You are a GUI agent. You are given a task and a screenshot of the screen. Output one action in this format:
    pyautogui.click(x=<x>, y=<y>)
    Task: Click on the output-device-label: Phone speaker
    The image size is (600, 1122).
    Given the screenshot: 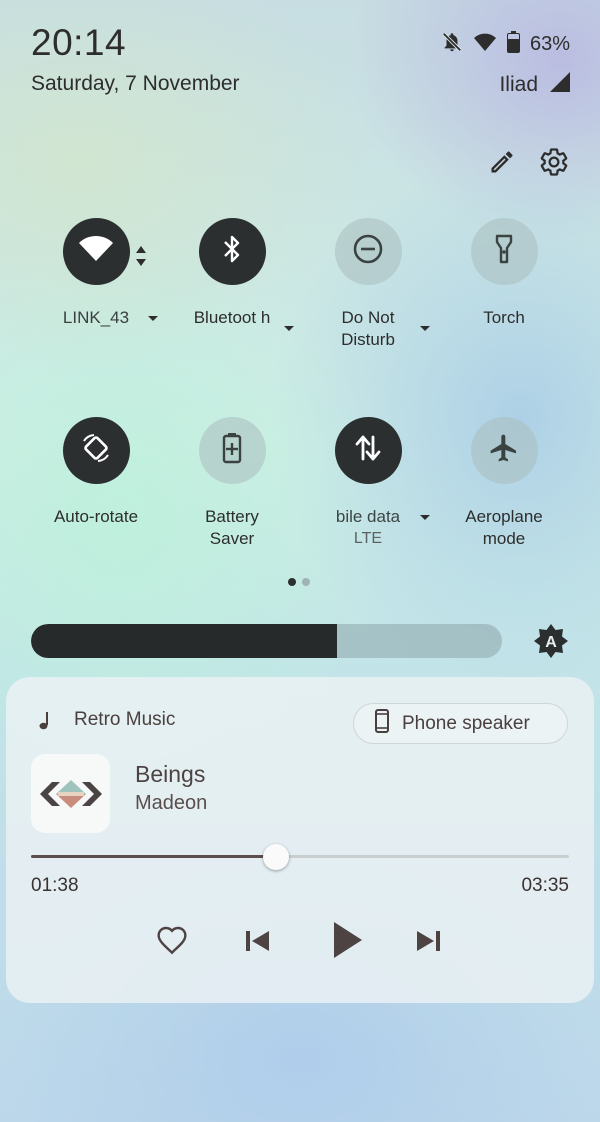 What is the action you would take?
    pyautogui.click(x=466, y=723)
    